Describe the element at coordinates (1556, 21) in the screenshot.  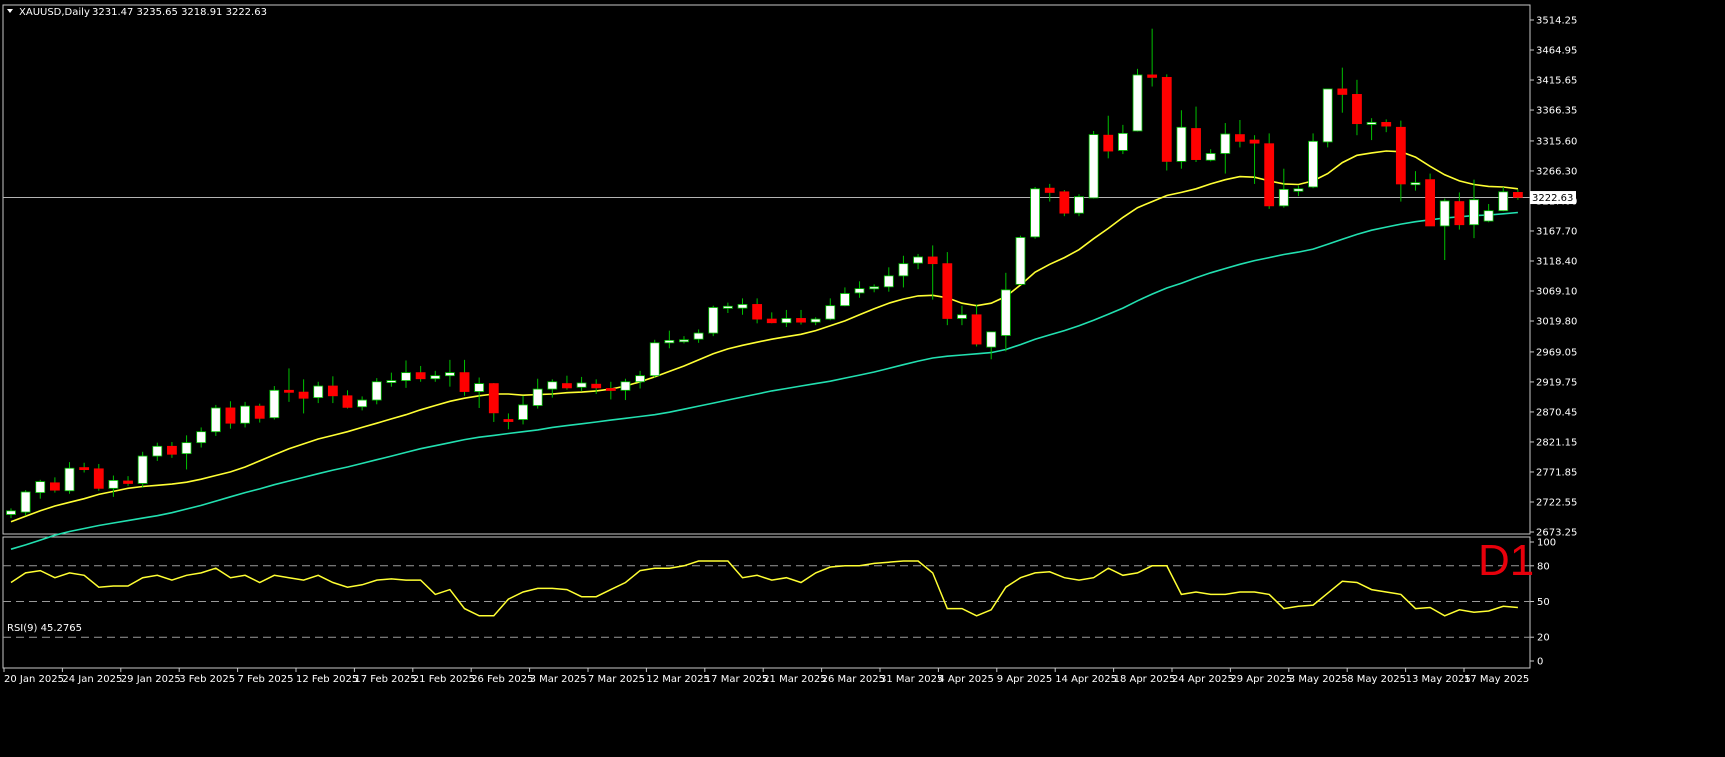
I see `price-tick-label: 3514.25` at that location.